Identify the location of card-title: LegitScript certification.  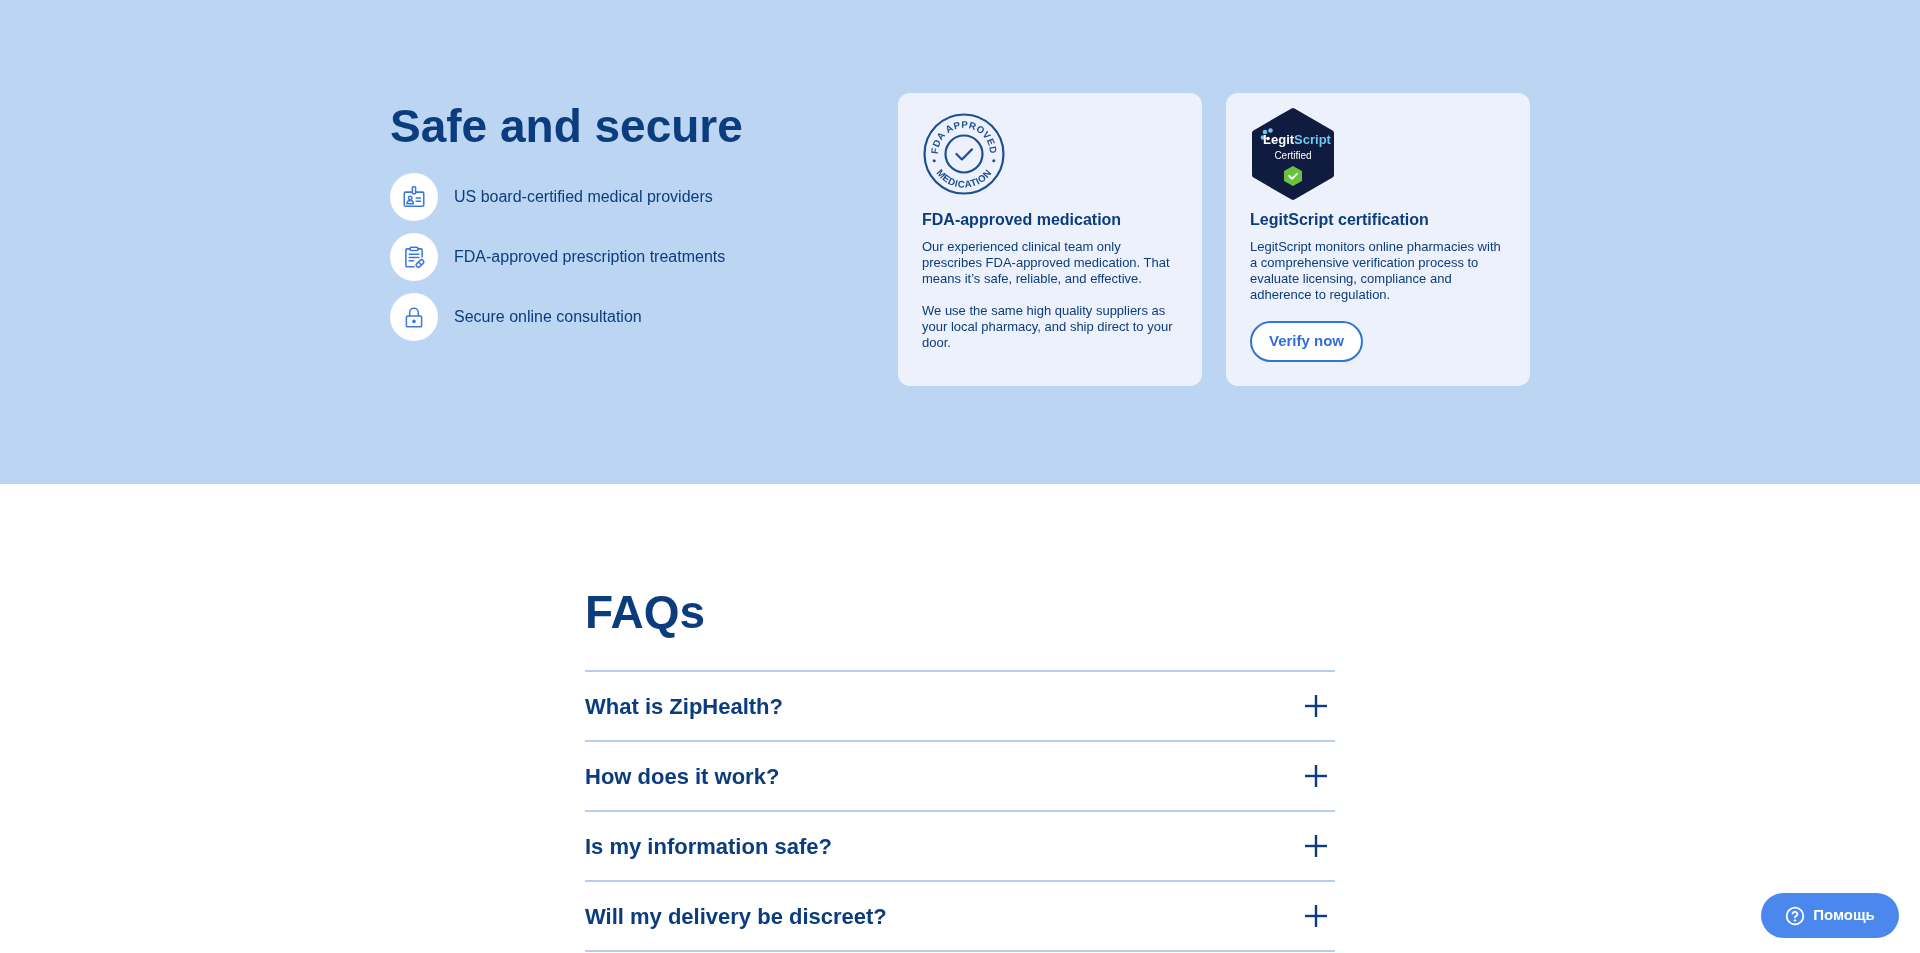
(1340, 220).